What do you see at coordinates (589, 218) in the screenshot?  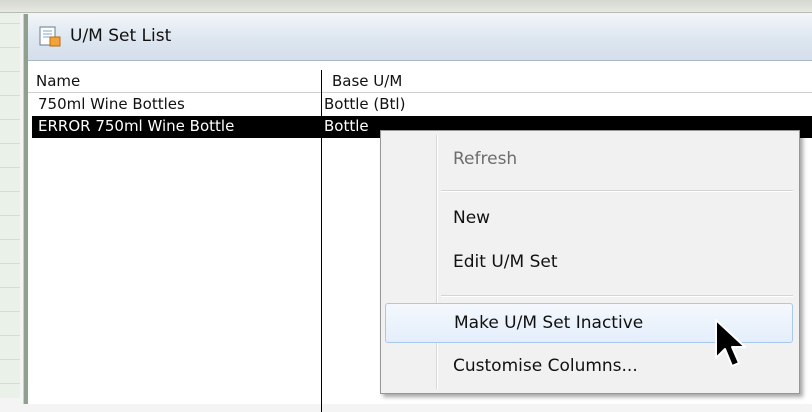 I see `menu-item-new: New` at bounding box center [589, 218].